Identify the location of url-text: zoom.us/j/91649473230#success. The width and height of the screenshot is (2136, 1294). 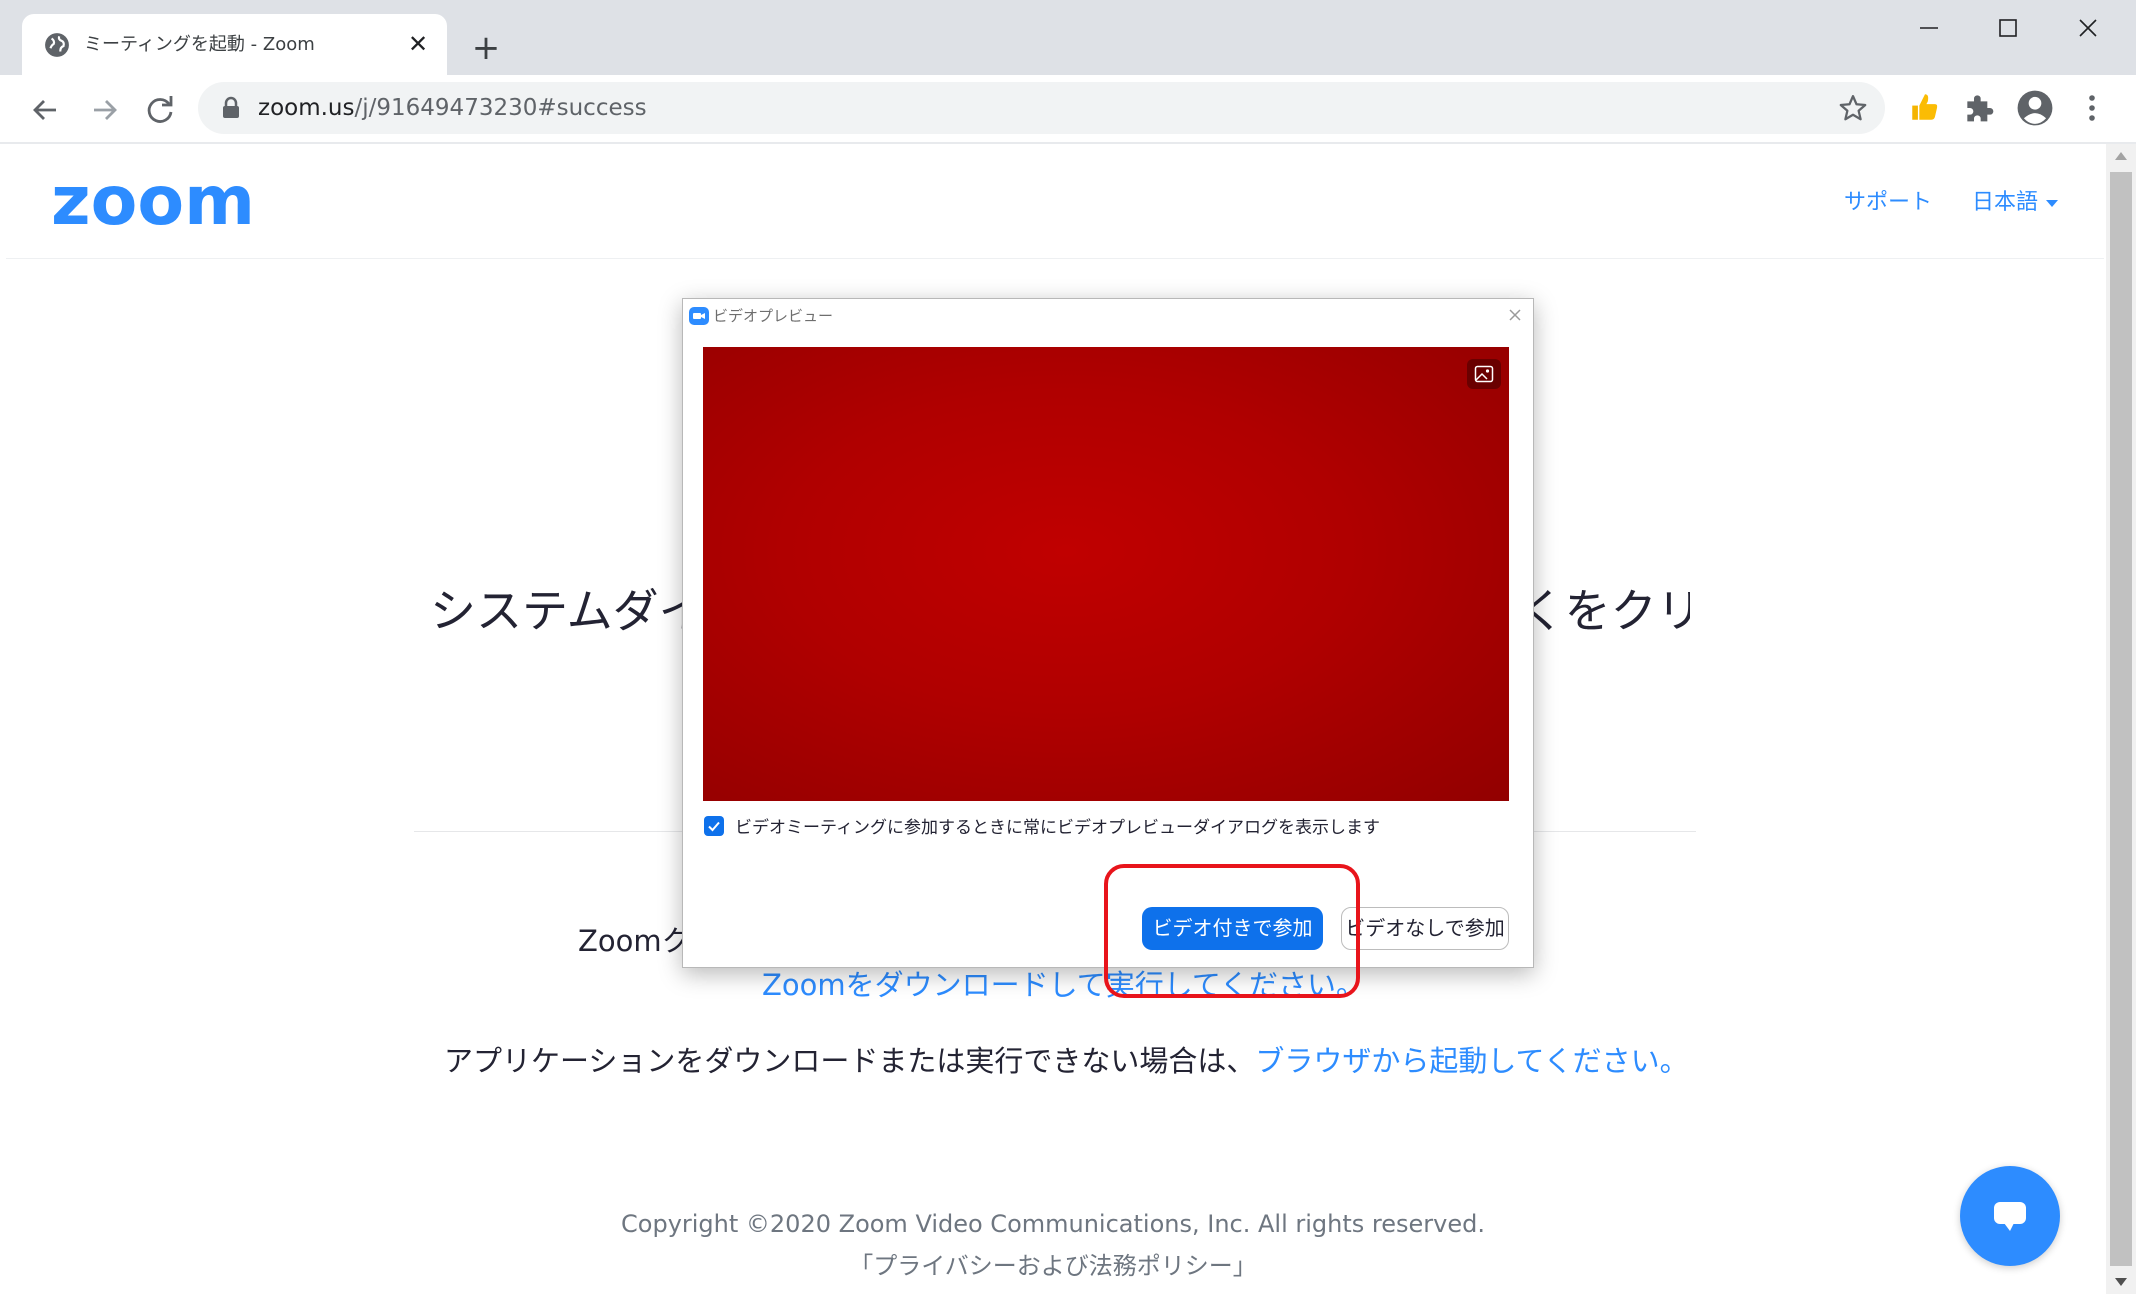
(452, 108).